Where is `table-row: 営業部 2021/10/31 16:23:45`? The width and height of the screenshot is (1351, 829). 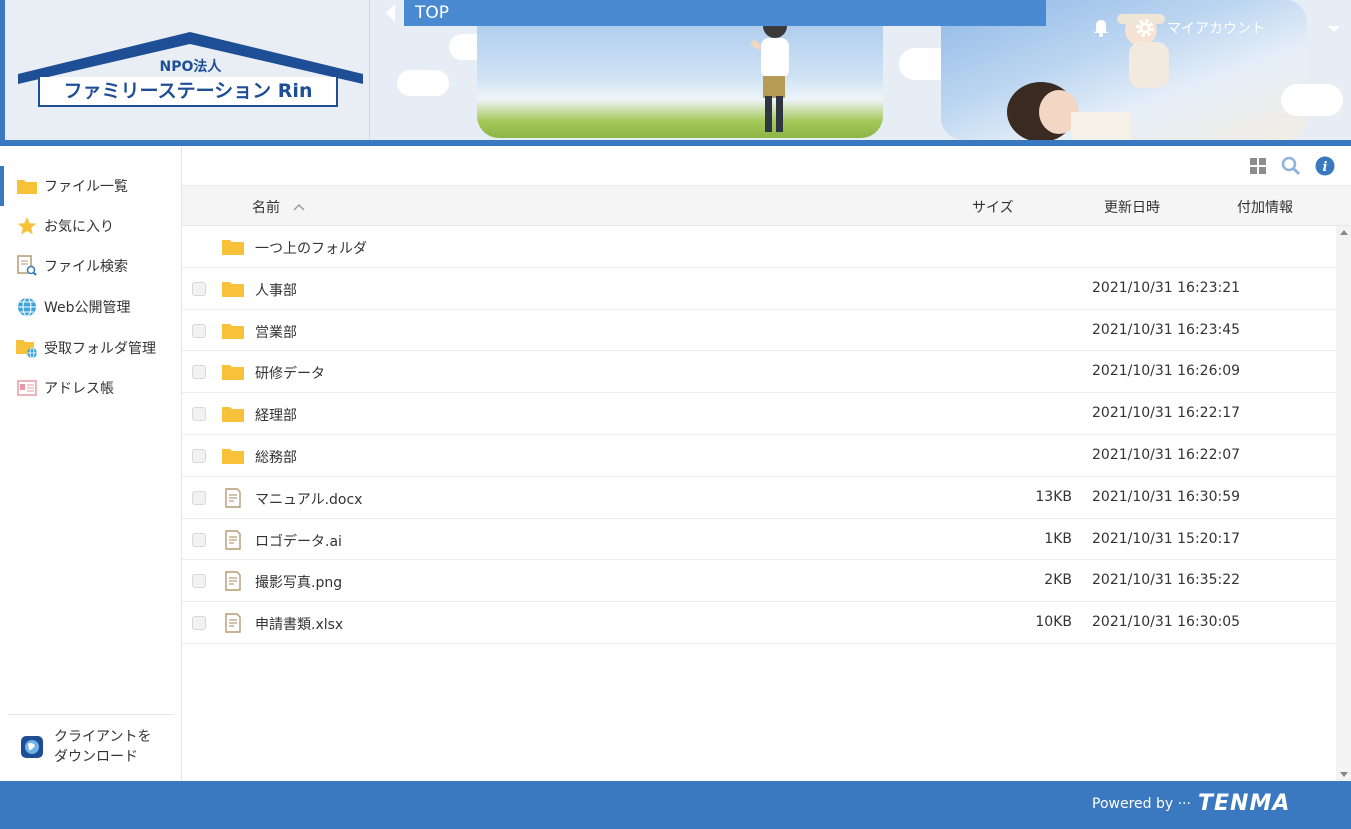 table-row: 営業部 2021/10/31 16:23:45 is located at coordinates (759, 331).